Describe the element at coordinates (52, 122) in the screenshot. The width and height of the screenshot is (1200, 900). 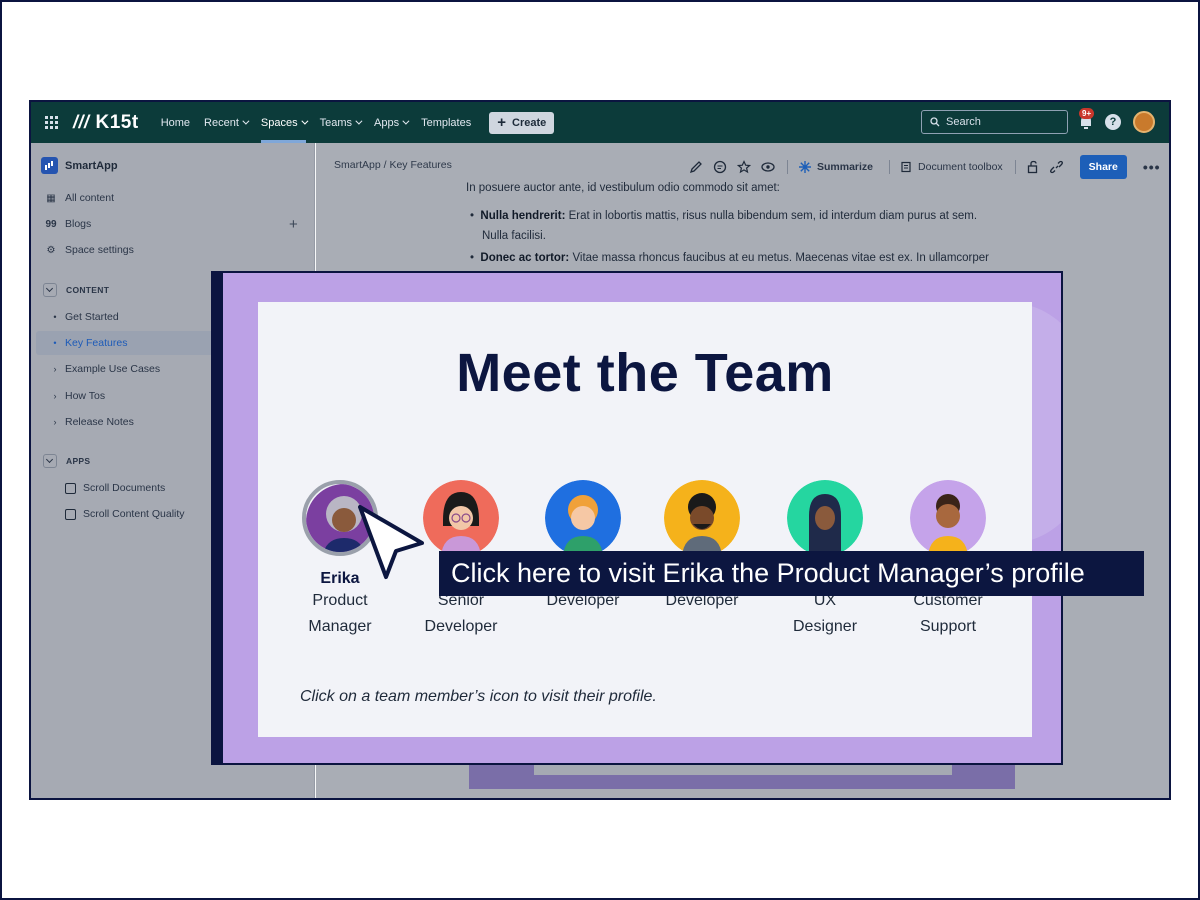
I see `app-switcher-icon` at that location.